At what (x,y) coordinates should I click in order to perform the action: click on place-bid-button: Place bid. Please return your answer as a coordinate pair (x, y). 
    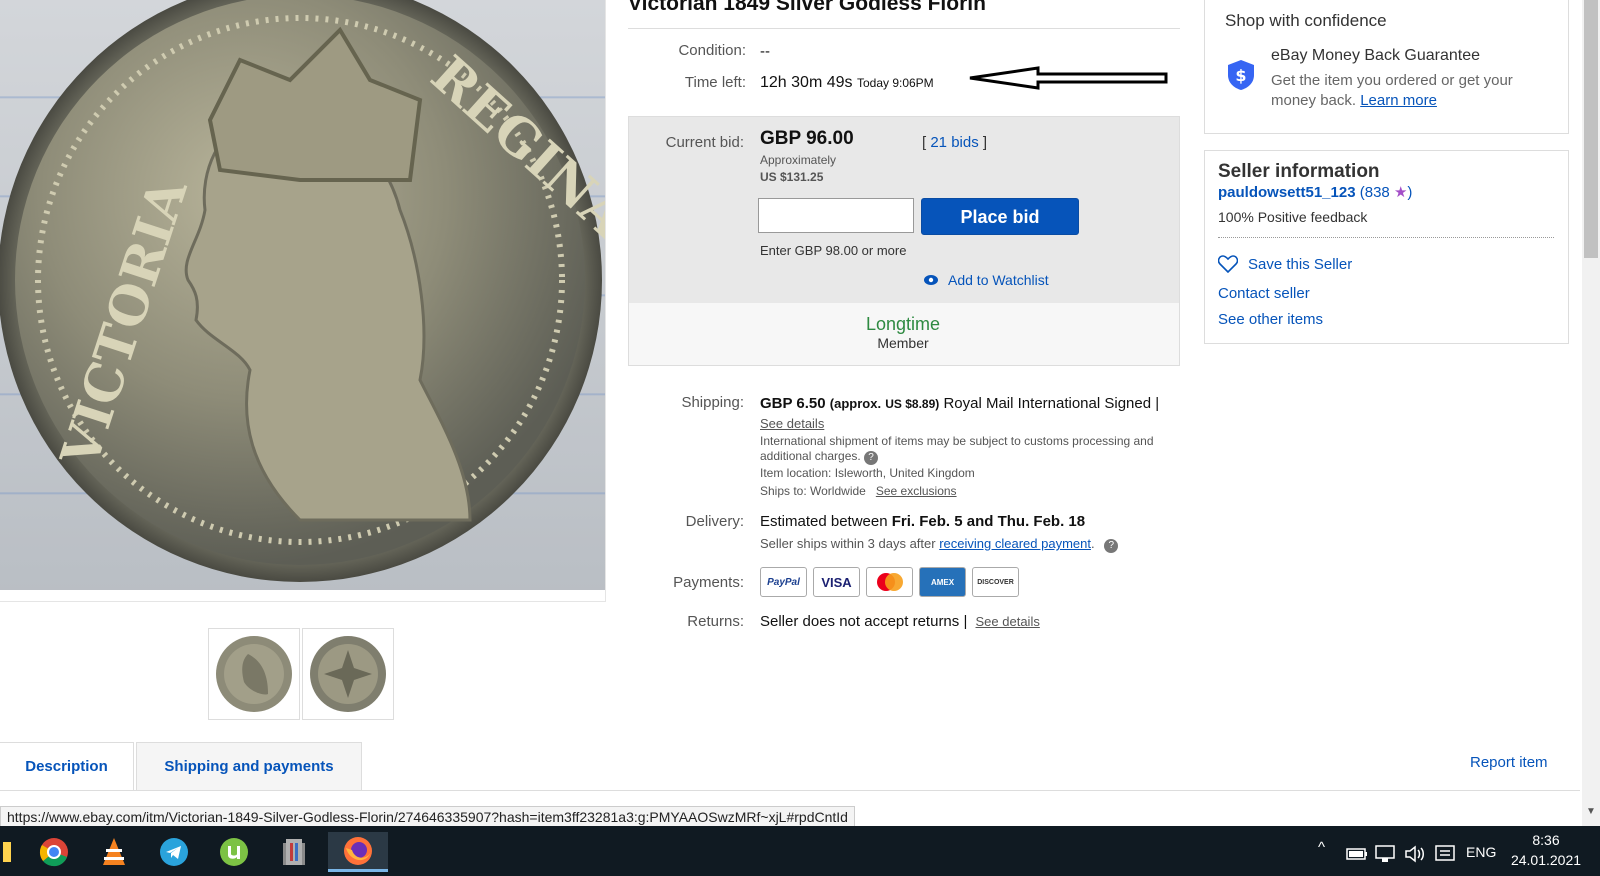
    Looking at the image, I should click on (1000, 216).